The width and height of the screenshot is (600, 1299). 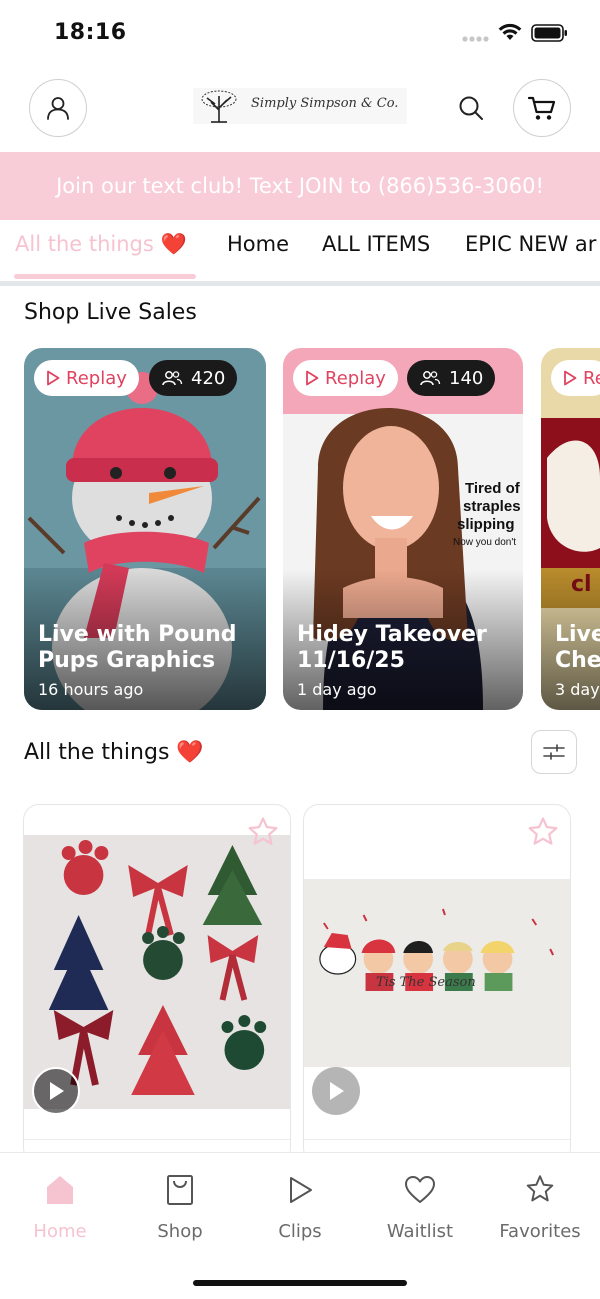 I want to click on thumbnail-overlay-text: Tired of straples slipping Now you don't, so click(x=487, y=516).